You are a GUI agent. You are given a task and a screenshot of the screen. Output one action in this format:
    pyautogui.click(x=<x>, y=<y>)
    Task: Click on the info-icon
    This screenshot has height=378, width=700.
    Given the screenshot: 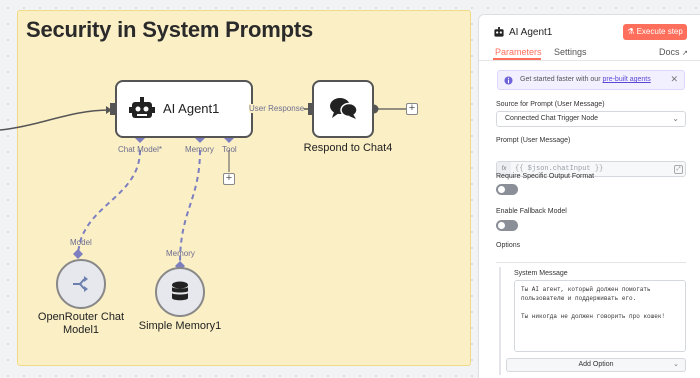 What is the action you would take?
    pyautogui.click(x=508, y=80)
    